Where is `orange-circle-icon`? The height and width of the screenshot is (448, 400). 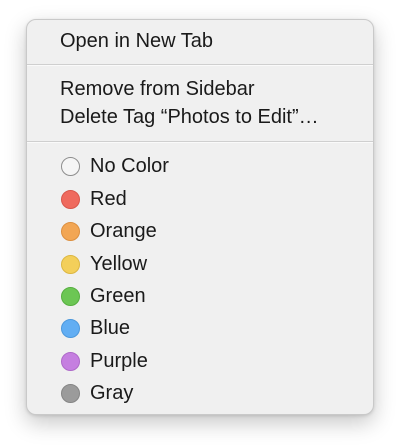 orange-circle-icon is located at coordinates (70, 231).